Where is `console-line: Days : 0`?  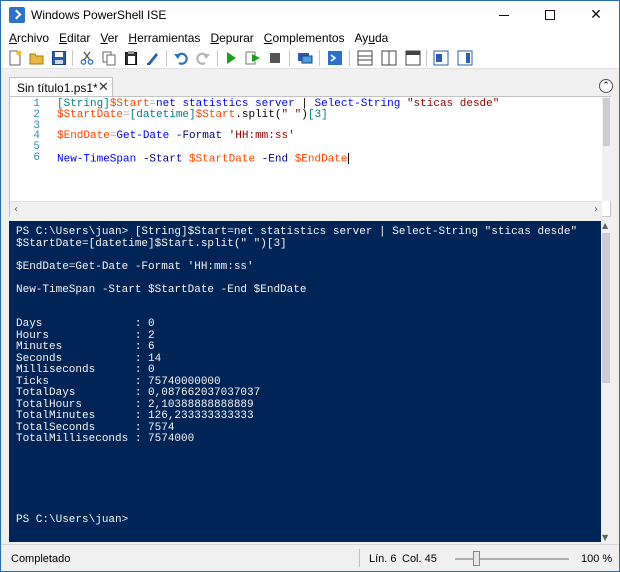 console-line: Days : 0 is located at coordinates (85, 324).